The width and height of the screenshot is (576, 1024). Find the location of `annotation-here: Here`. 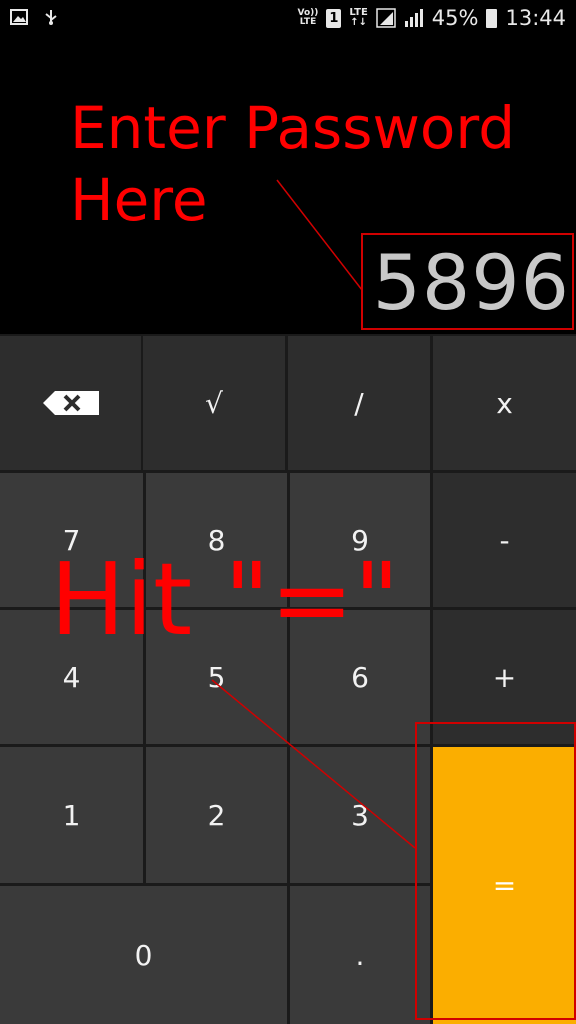

annotation-here: Here is located at coordinates (139, 200).